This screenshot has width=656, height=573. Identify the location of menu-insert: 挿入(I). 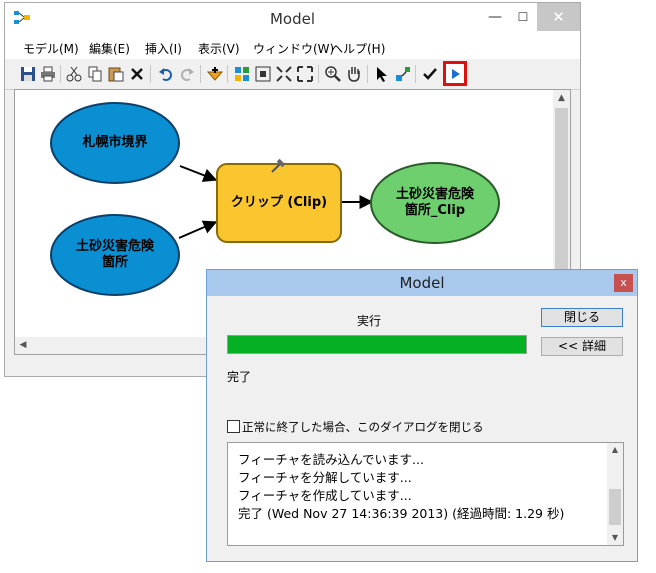
(163, 48).